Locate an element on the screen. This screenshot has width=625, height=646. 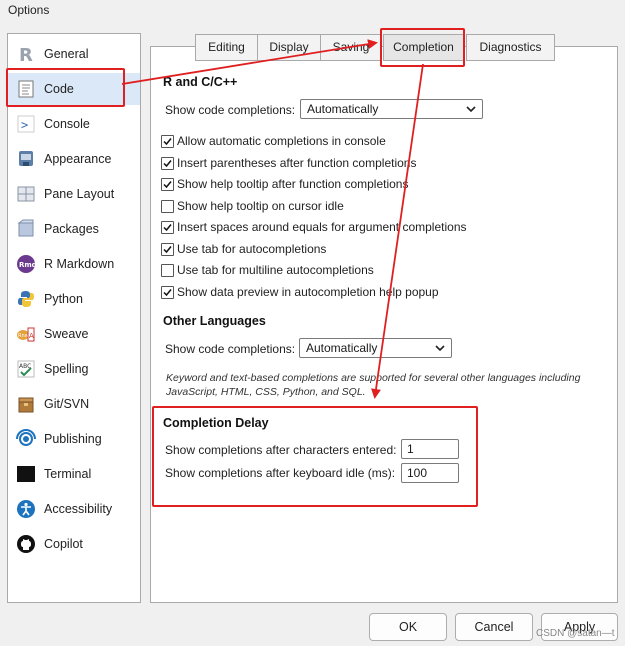
arrow-completion-to-delay is located at coordinates (397, 231).